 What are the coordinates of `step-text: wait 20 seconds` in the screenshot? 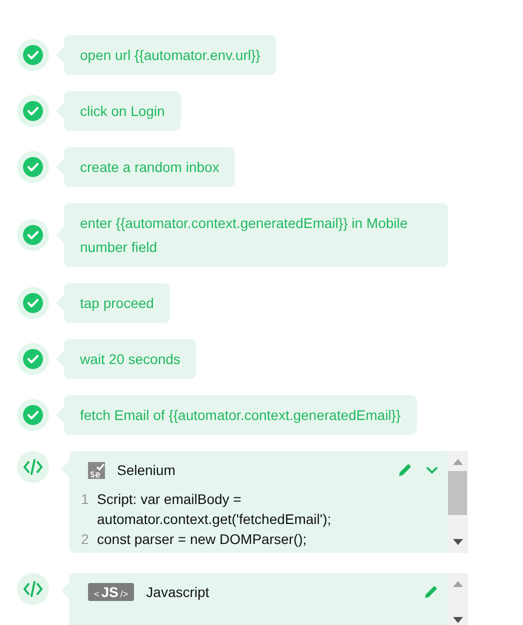 It's located at (126, 359).